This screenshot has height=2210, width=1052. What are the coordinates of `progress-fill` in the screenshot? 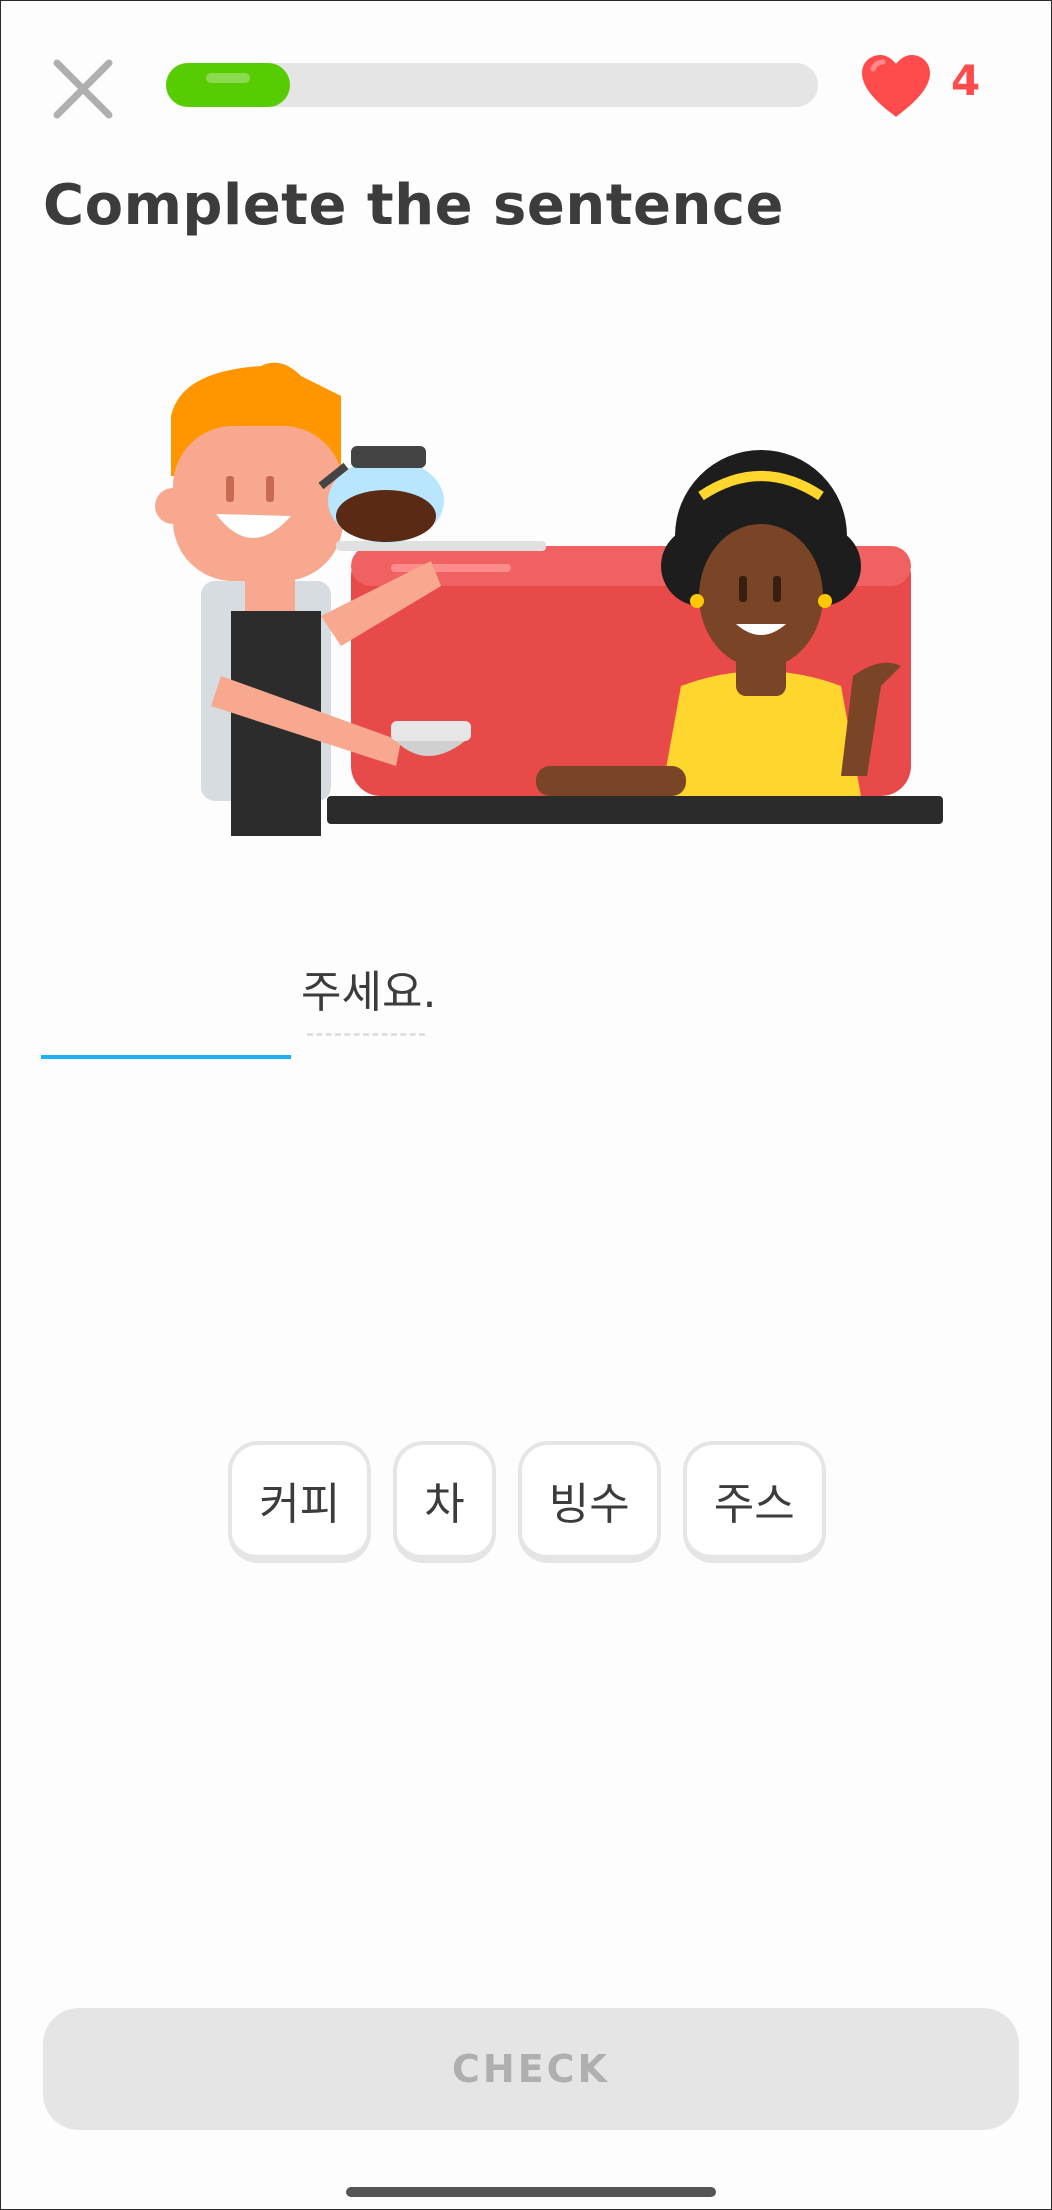 It's located at (228, 85).